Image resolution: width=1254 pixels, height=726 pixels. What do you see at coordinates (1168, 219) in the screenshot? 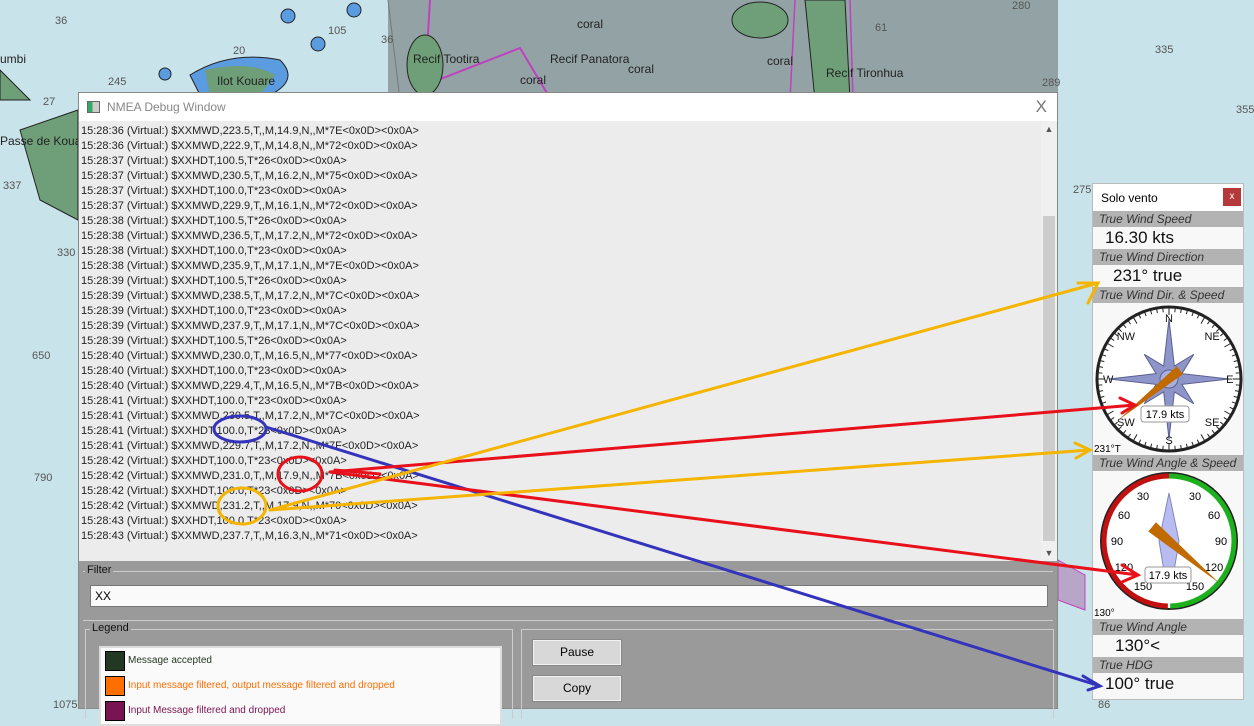
I see `tws-header: True Wind Speed` at bounding box center [1168, 219].